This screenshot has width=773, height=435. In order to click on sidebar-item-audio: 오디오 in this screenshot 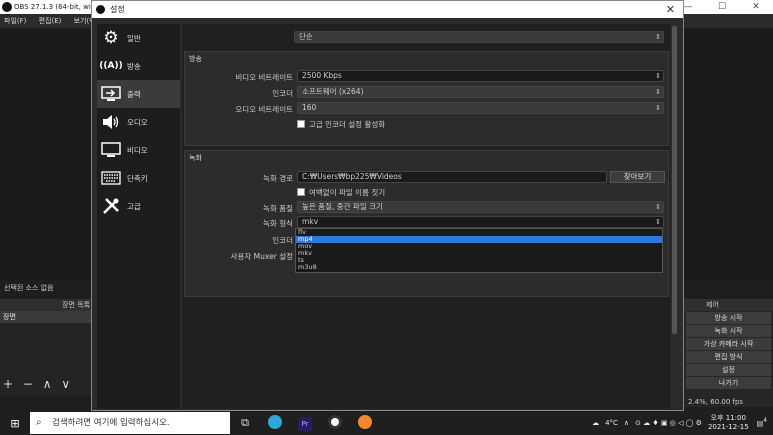, I will do `click(138, 122)`.